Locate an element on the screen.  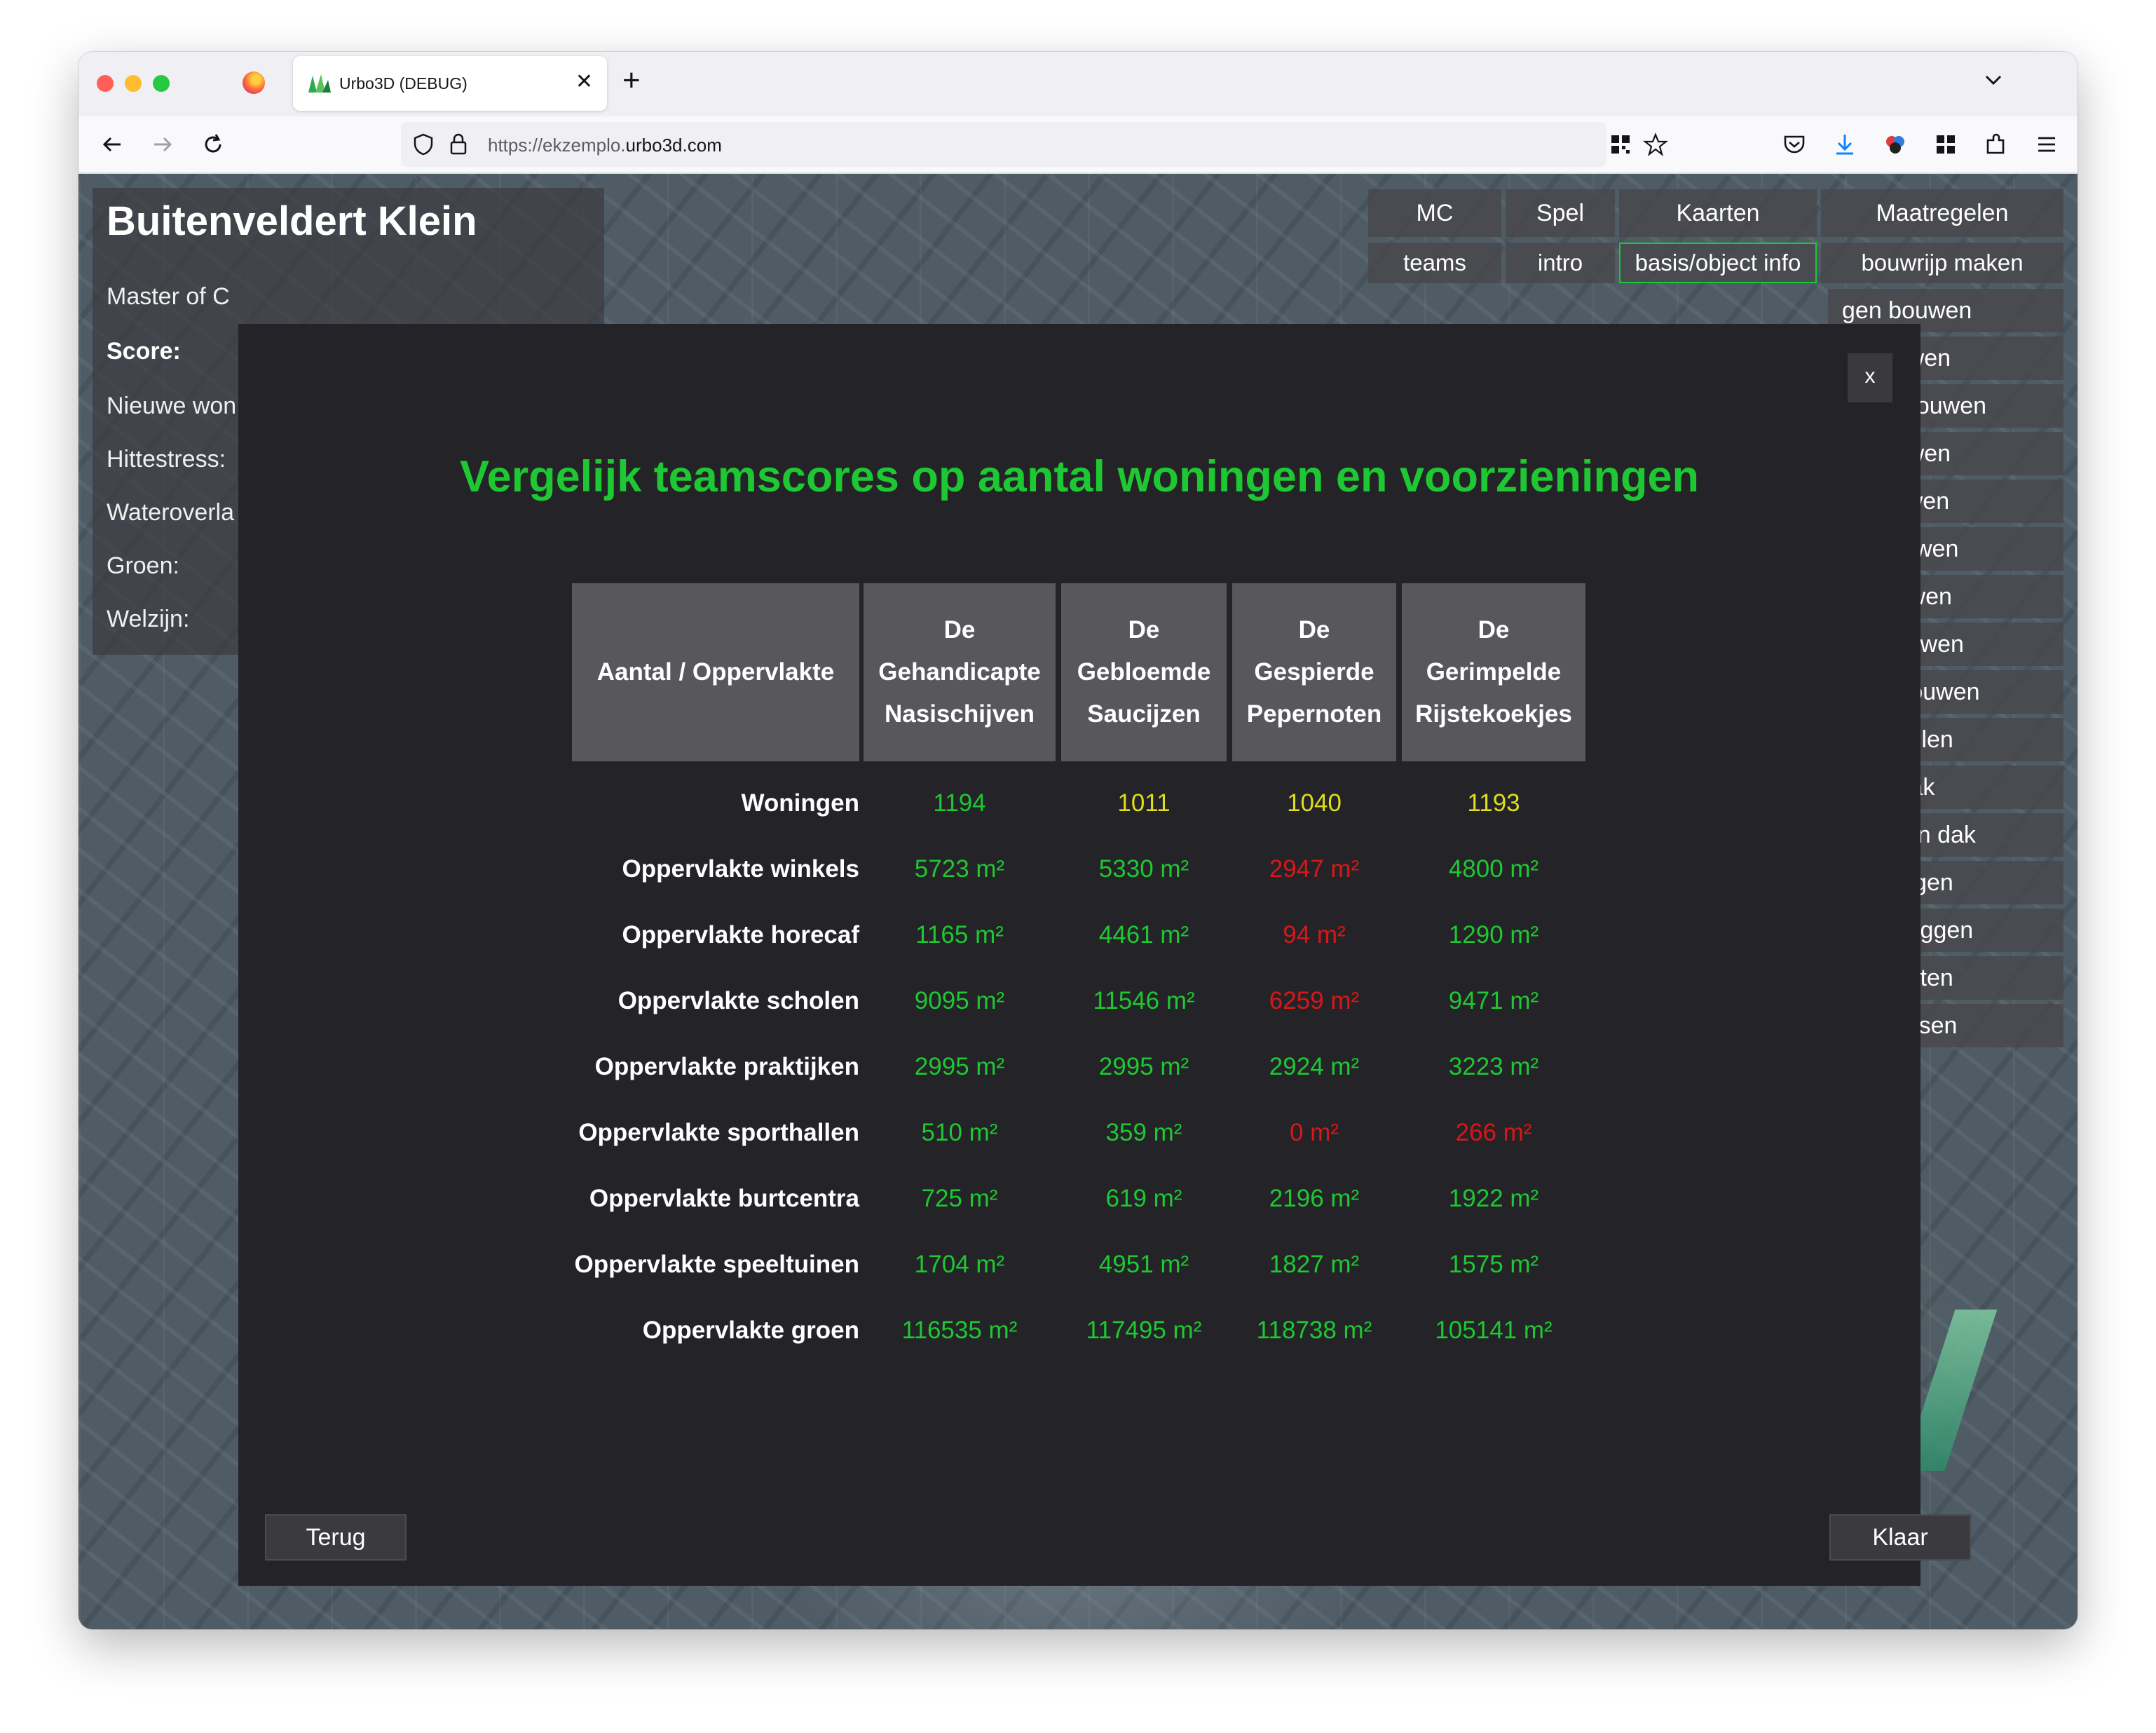
table-cell: 4800 m² is located at coordinates (1493, 869).